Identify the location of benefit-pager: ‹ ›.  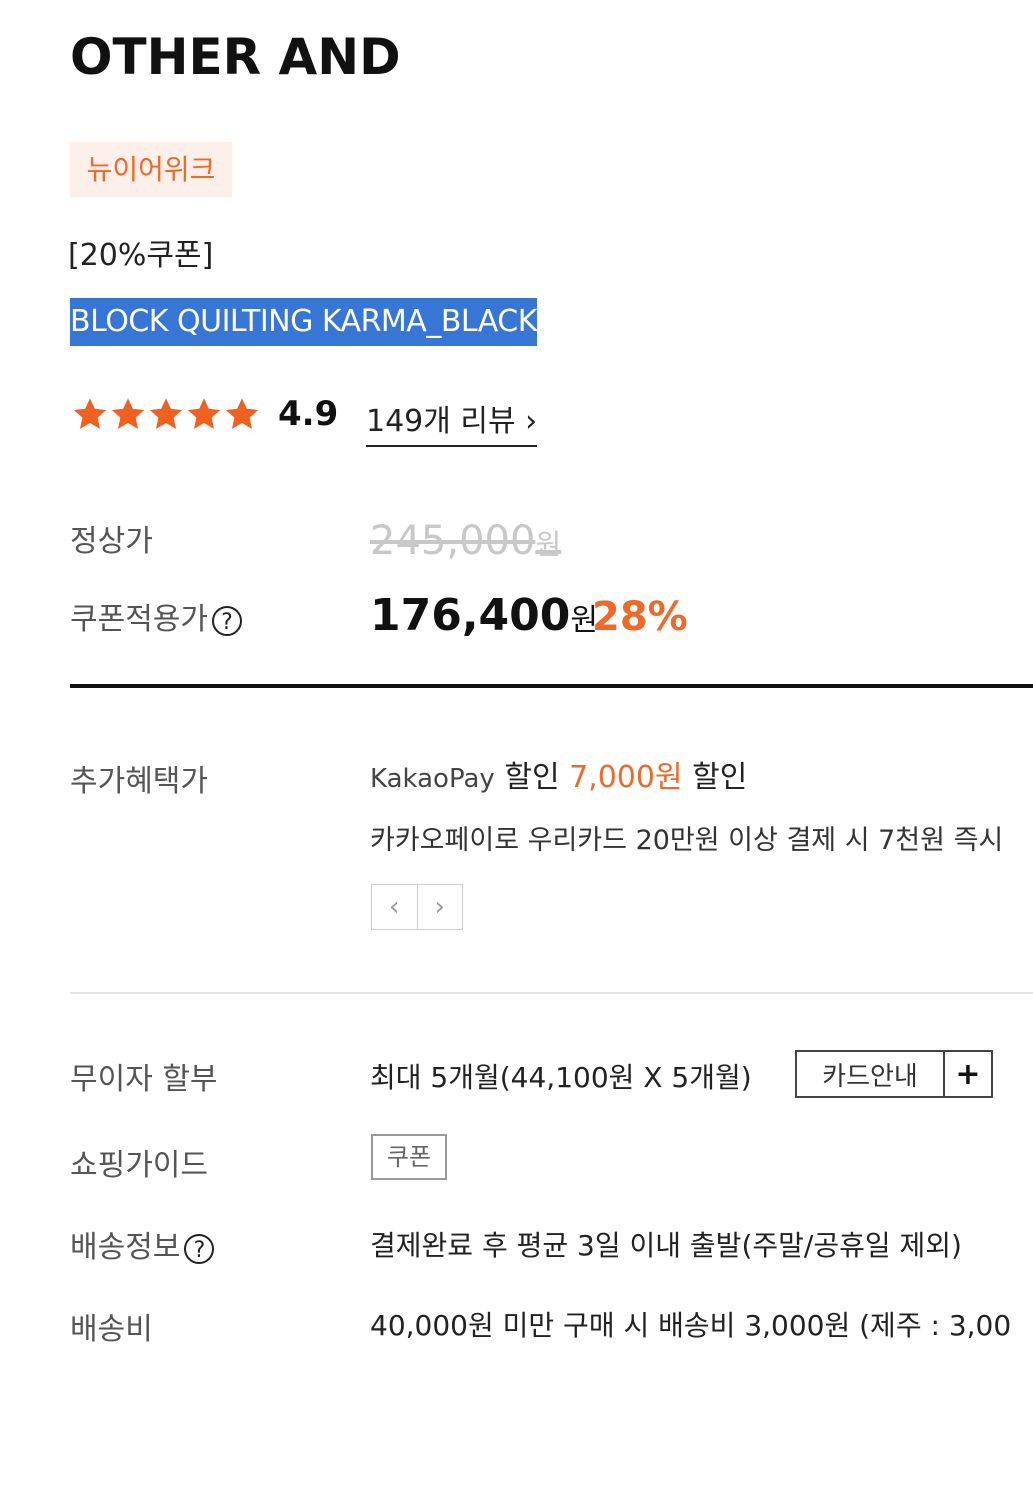
(417, 907).